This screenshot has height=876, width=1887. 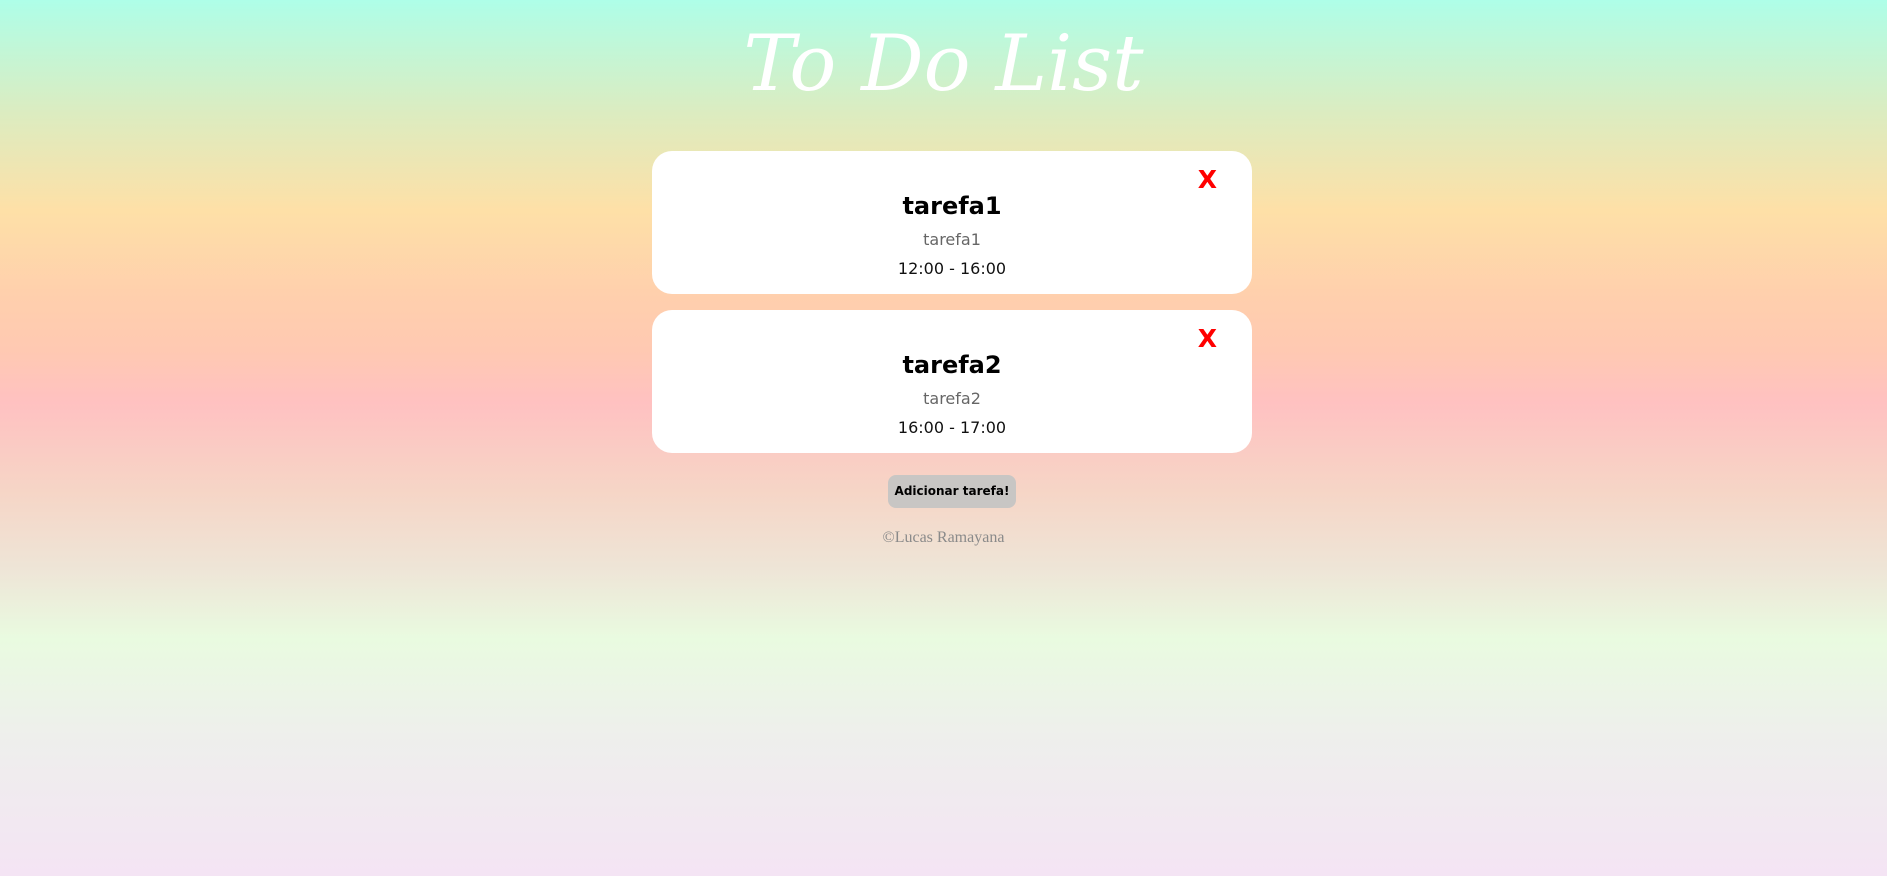 I want to click on page-title: To Do List, so click(x=943, y=64).